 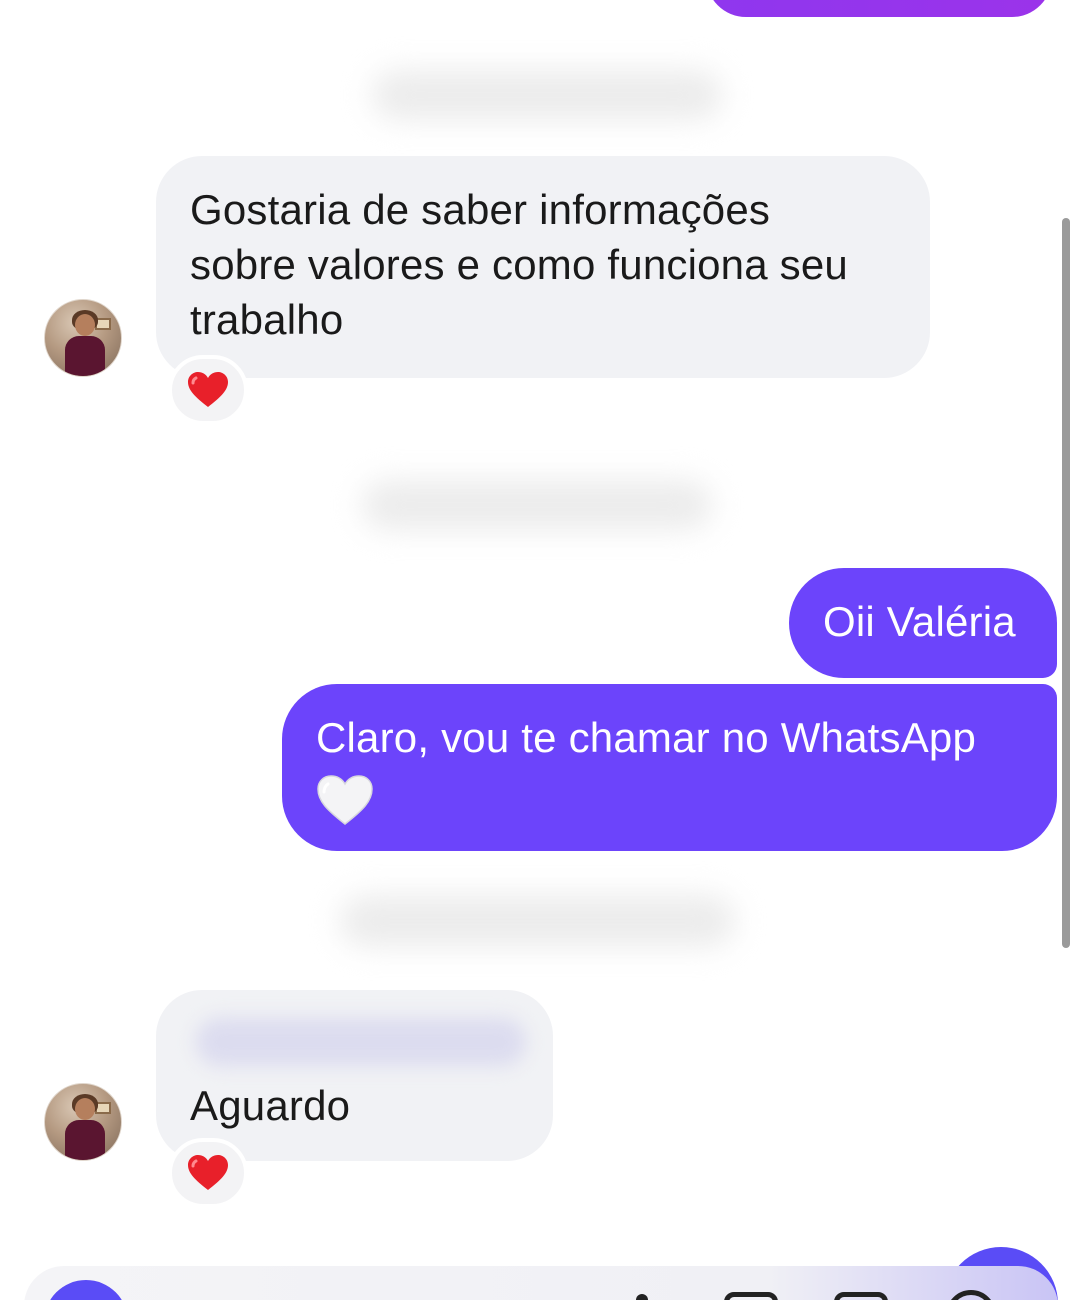 What do you see at coordinates (519, 264) in the screenshot?
I see `message-line: sobre valores e como funciona seu` at bounding box center [519, 264].